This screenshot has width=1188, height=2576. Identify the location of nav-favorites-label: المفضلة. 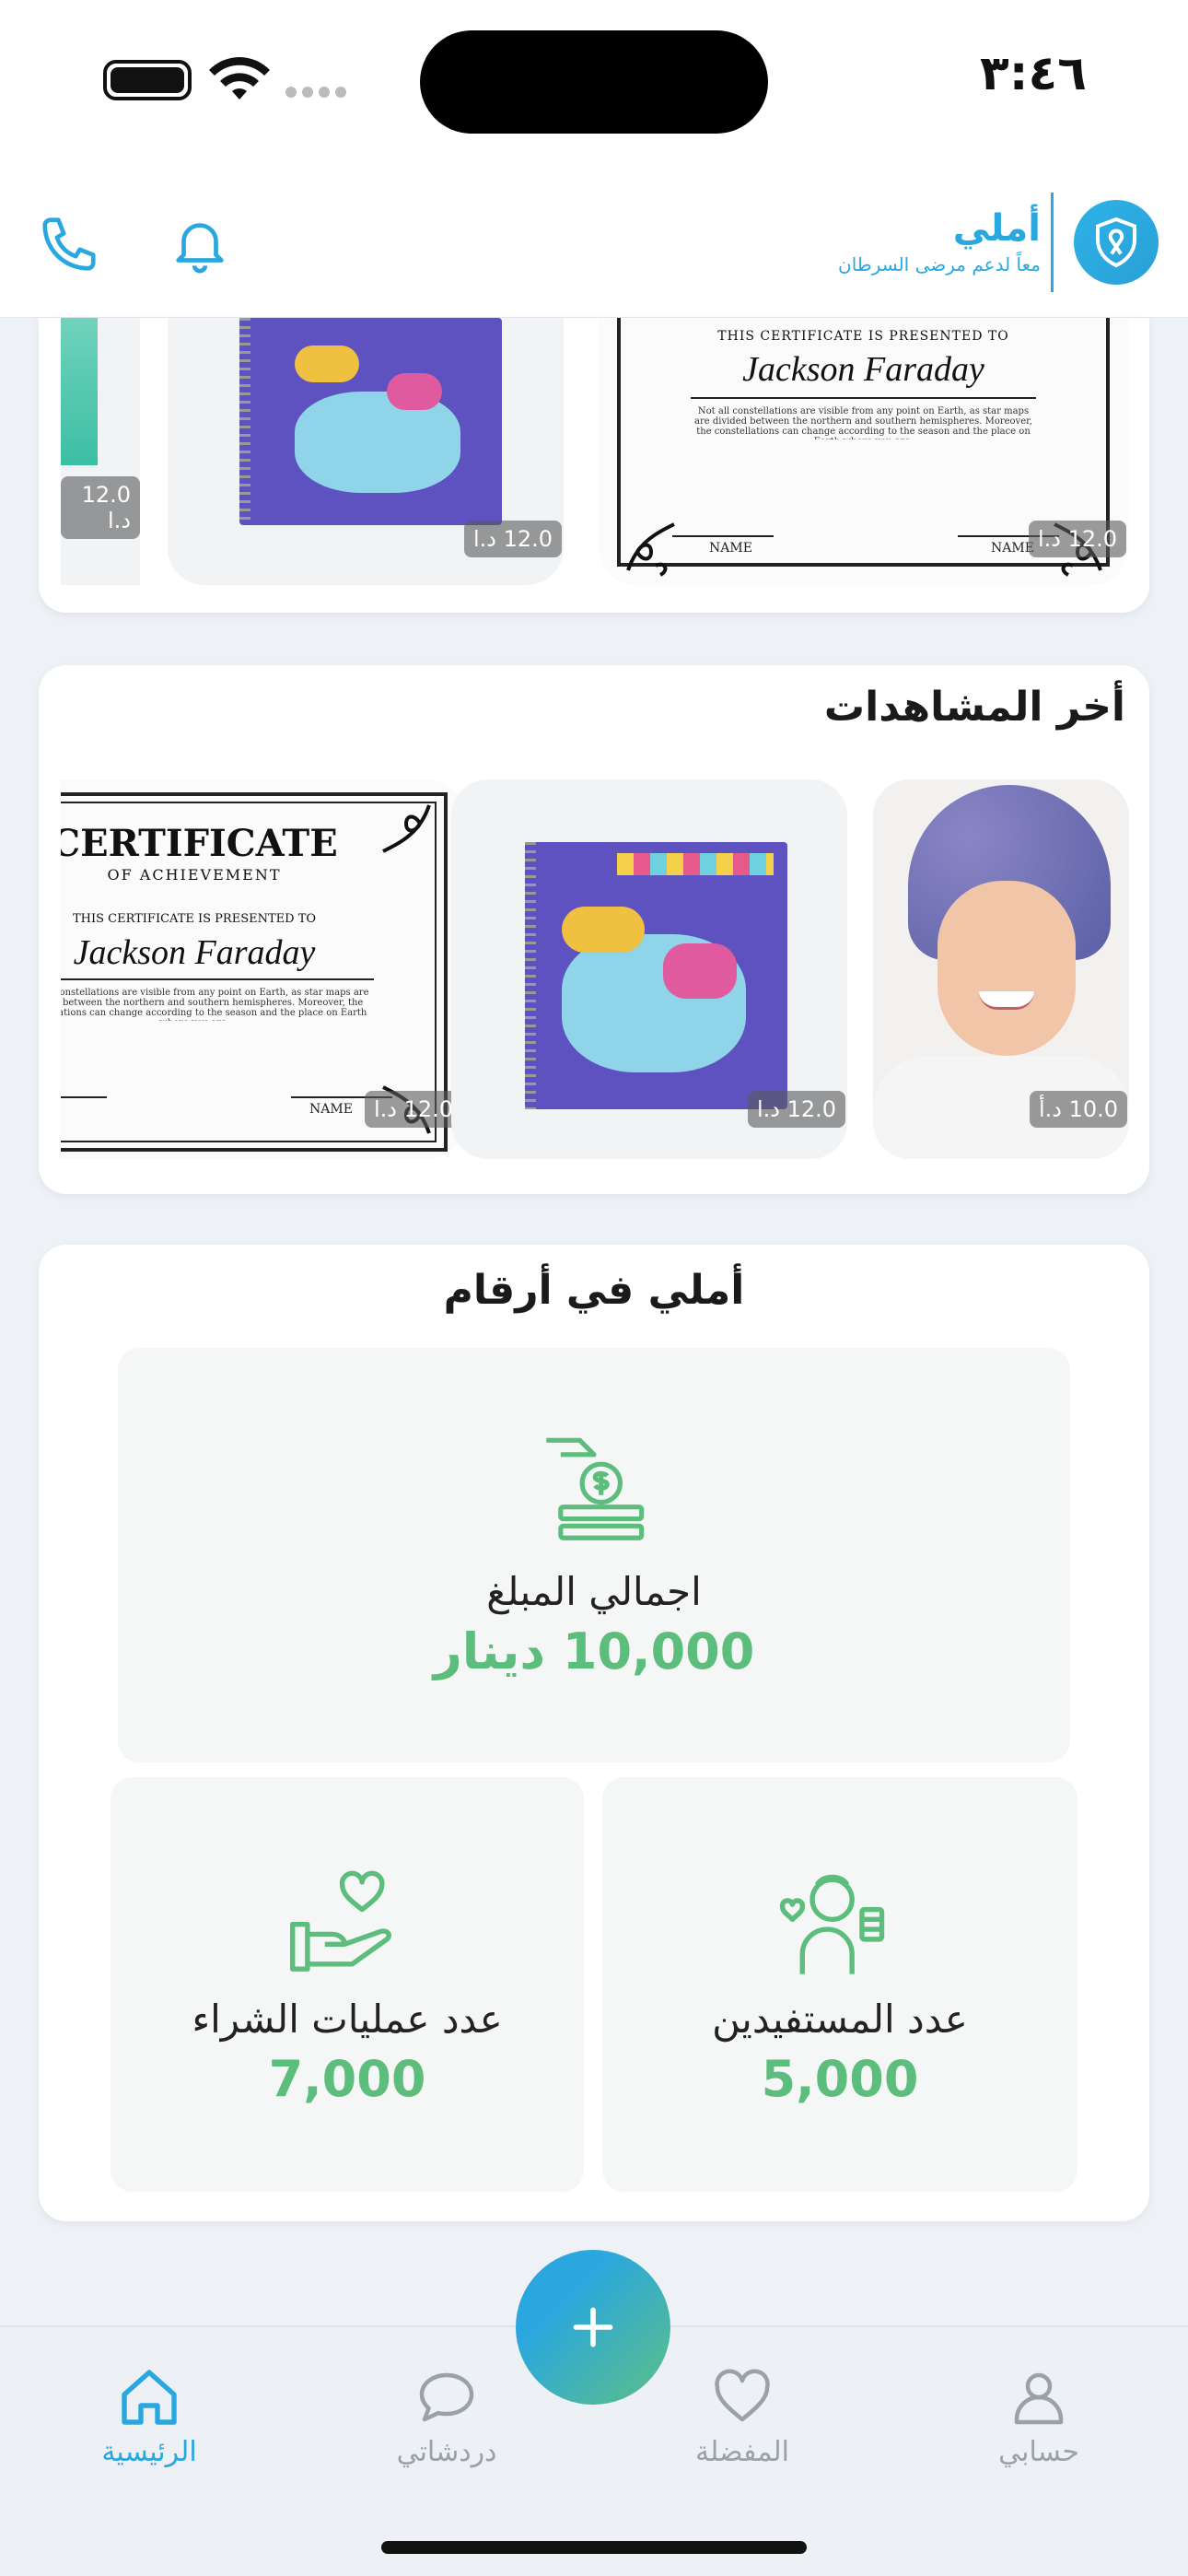
(742, 2452).